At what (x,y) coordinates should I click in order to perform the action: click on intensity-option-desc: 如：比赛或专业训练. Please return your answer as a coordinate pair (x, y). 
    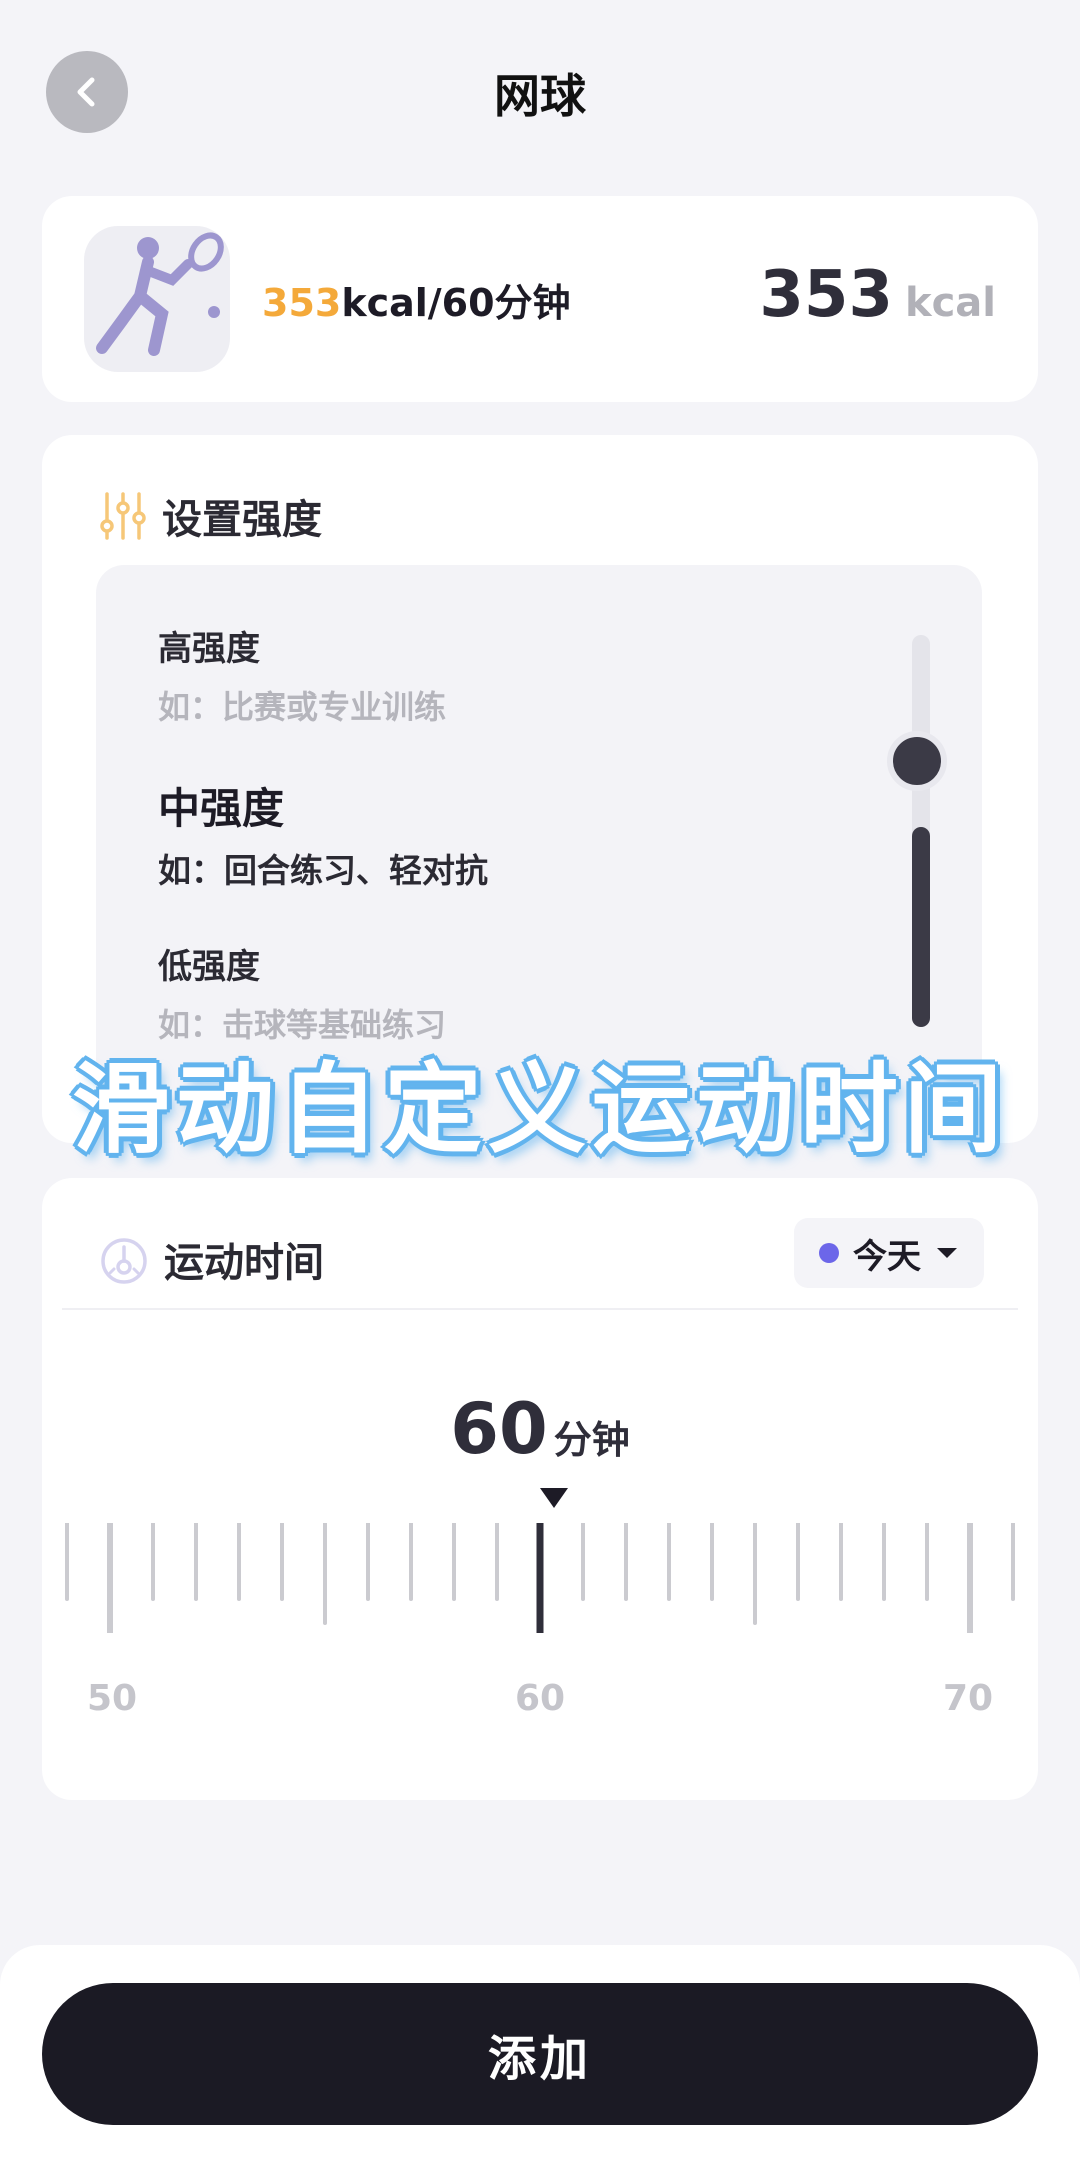
    Looking at the image, I should click on (302, 707).